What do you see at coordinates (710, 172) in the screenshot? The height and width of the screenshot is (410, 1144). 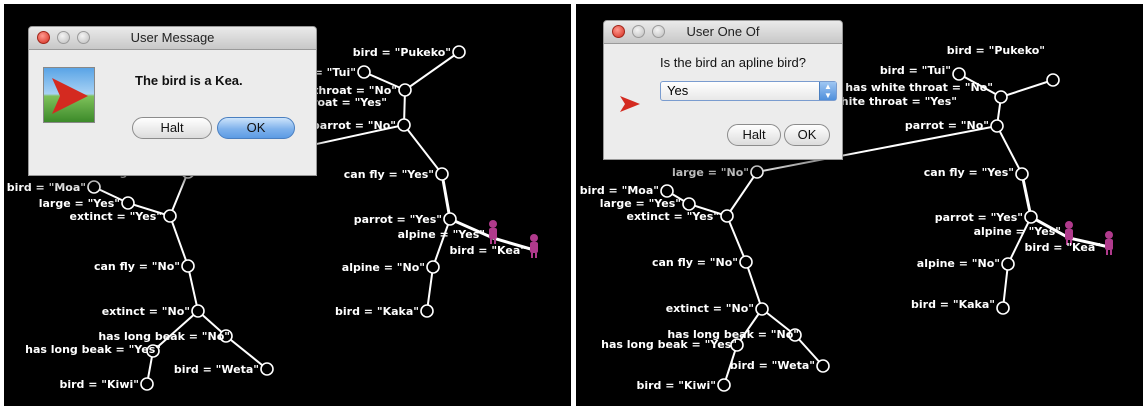 I see `label-large-no: large = "No"` at bounding box center [710, 172].